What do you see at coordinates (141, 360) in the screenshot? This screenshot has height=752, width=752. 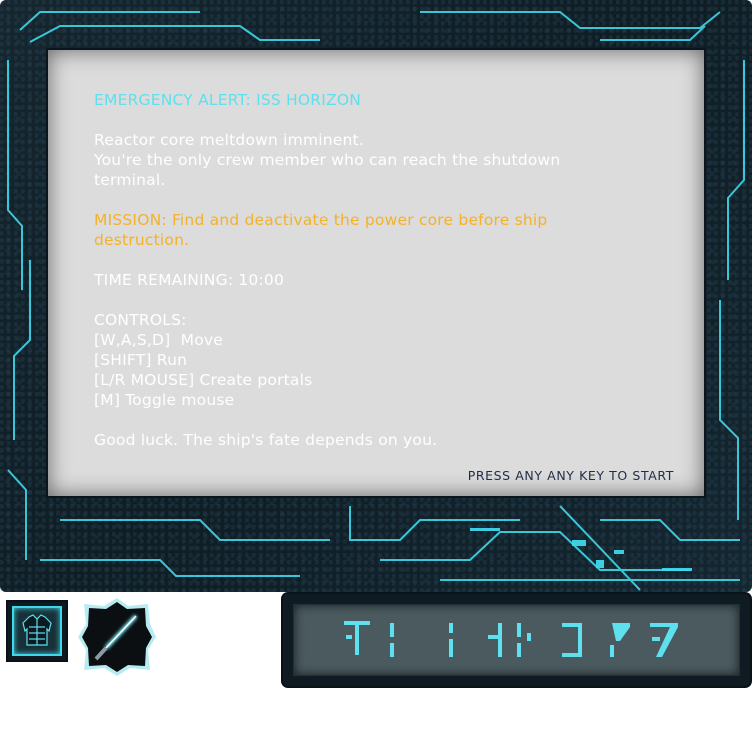 I see `control-item: [SHIFT] Run` at bounding box center [141, 360].